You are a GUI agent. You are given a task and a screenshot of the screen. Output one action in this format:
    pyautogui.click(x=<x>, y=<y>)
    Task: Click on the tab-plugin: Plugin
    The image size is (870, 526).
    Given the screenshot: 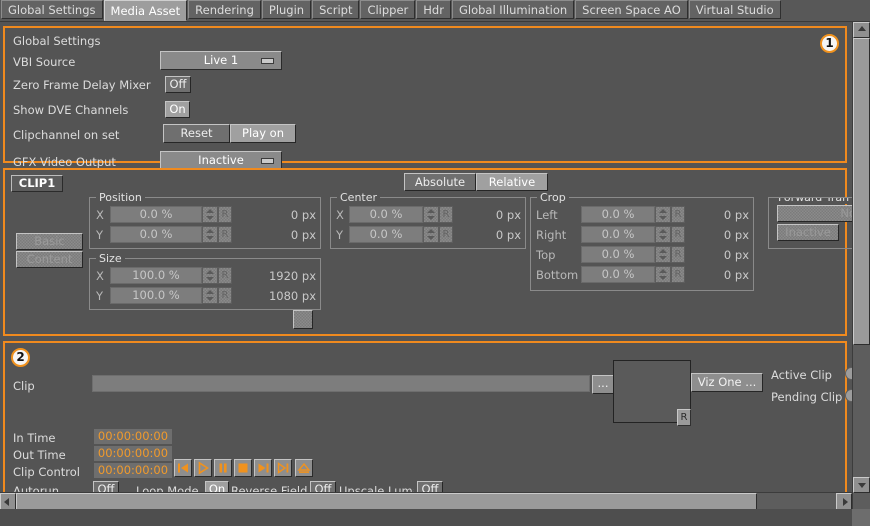 What is the action you would take?
    pyautogui.click(x=286, y=9)
    